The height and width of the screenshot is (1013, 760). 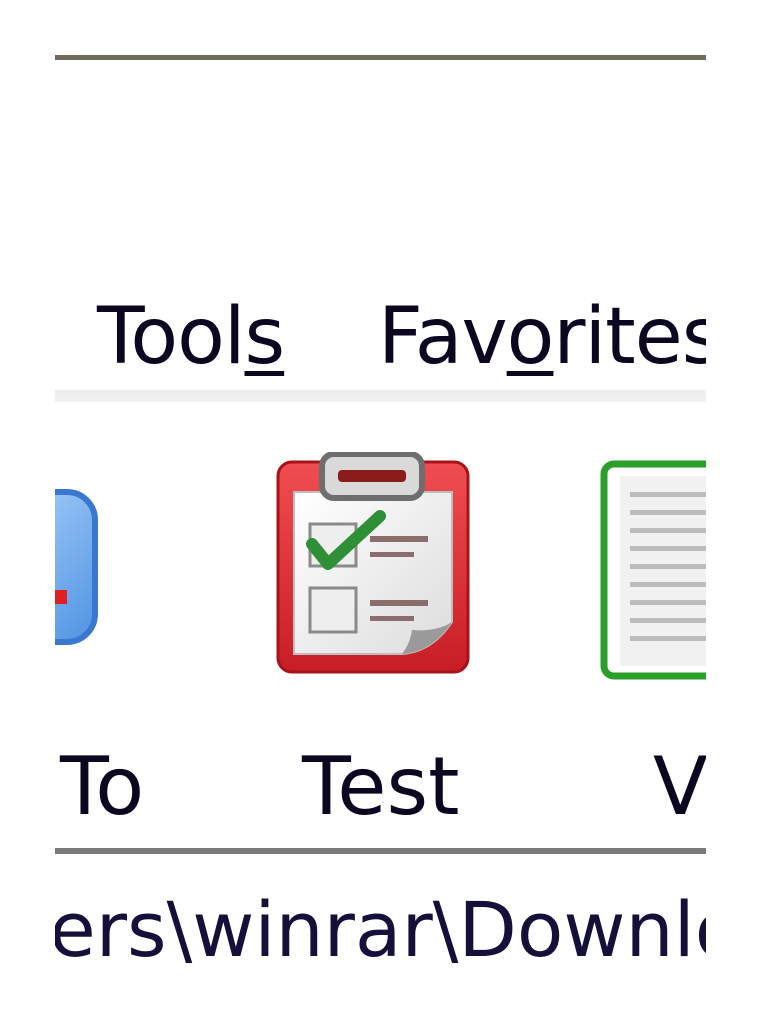 I want to click on toolbar-button-view: V, so click(x=652, y=642).